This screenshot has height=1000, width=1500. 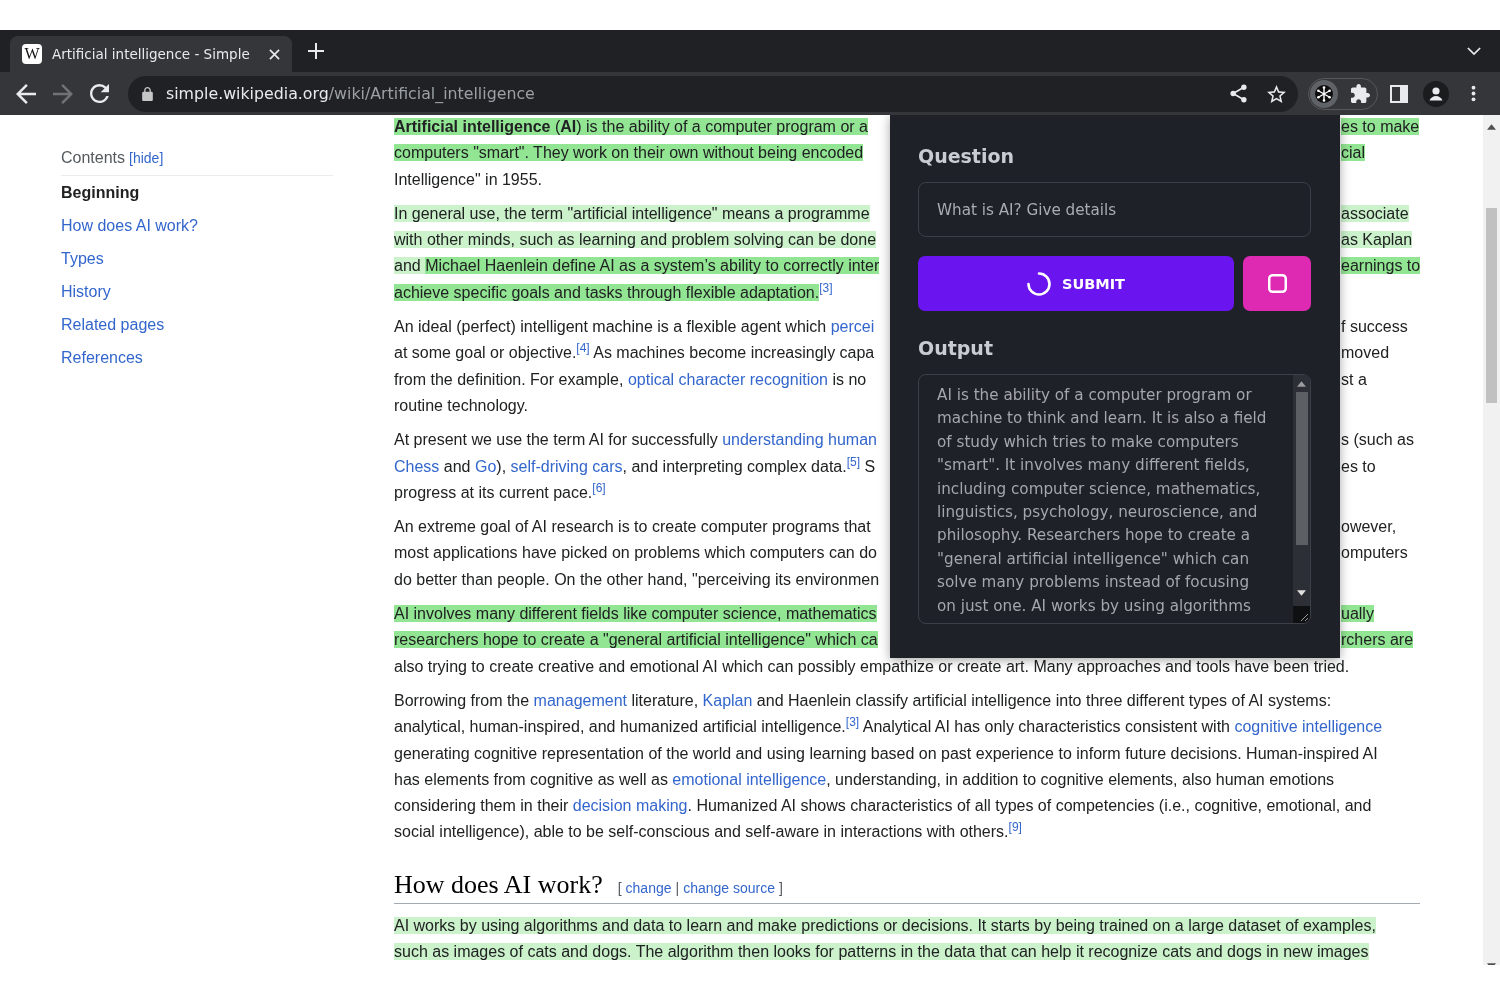 I want to click on stop-icon, so click(x=1277, y=283).